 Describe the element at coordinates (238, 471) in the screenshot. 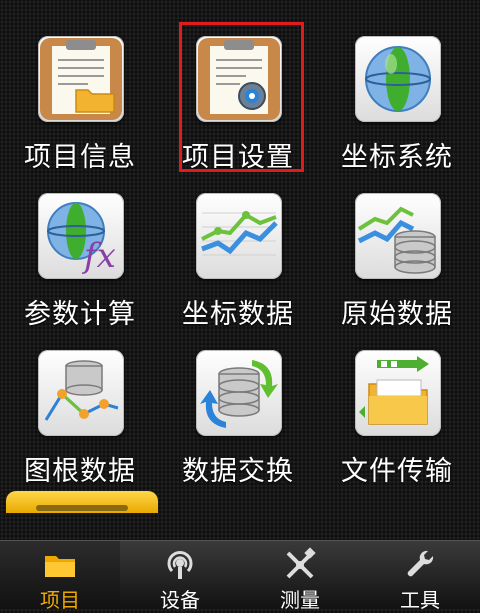

I see `tile-label: 数据交换` at that location.